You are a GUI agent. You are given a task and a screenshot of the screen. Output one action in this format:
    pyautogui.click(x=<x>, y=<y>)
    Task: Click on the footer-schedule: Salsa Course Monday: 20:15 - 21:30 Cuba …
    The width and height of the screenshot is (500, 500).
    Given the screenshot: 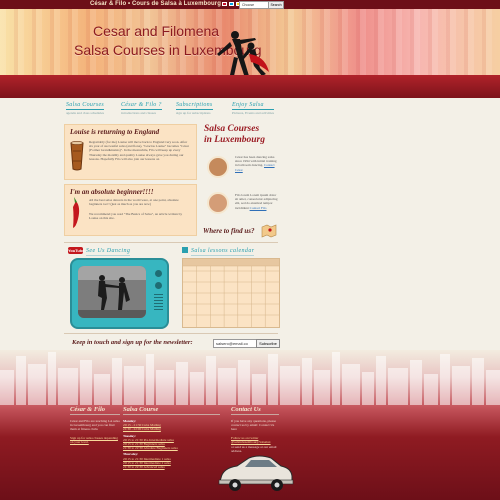 What is the action you would take?
    pyautogui.click(x=171, y=437)
    